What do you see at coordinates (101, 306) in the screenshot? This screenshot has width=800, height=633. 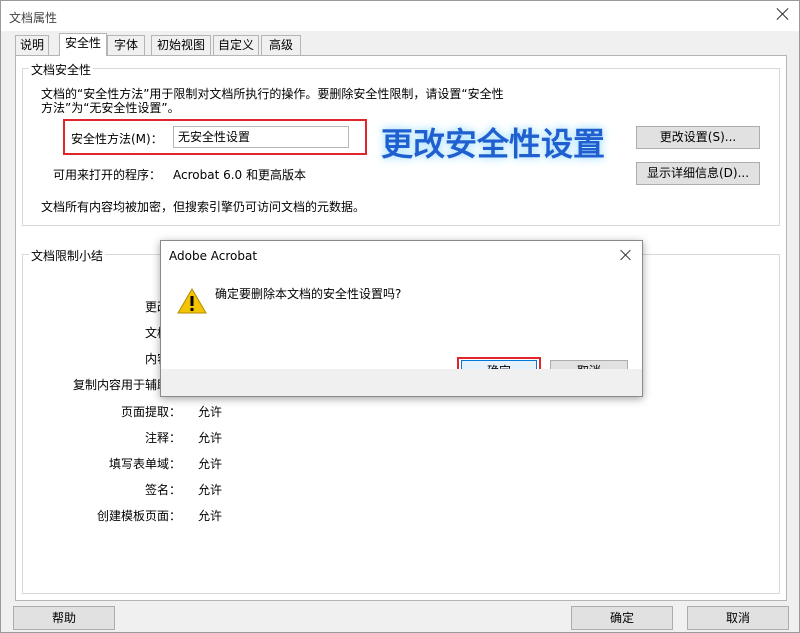 I see `restriction-label-change: 更改文` at bounding box center [101, 306].